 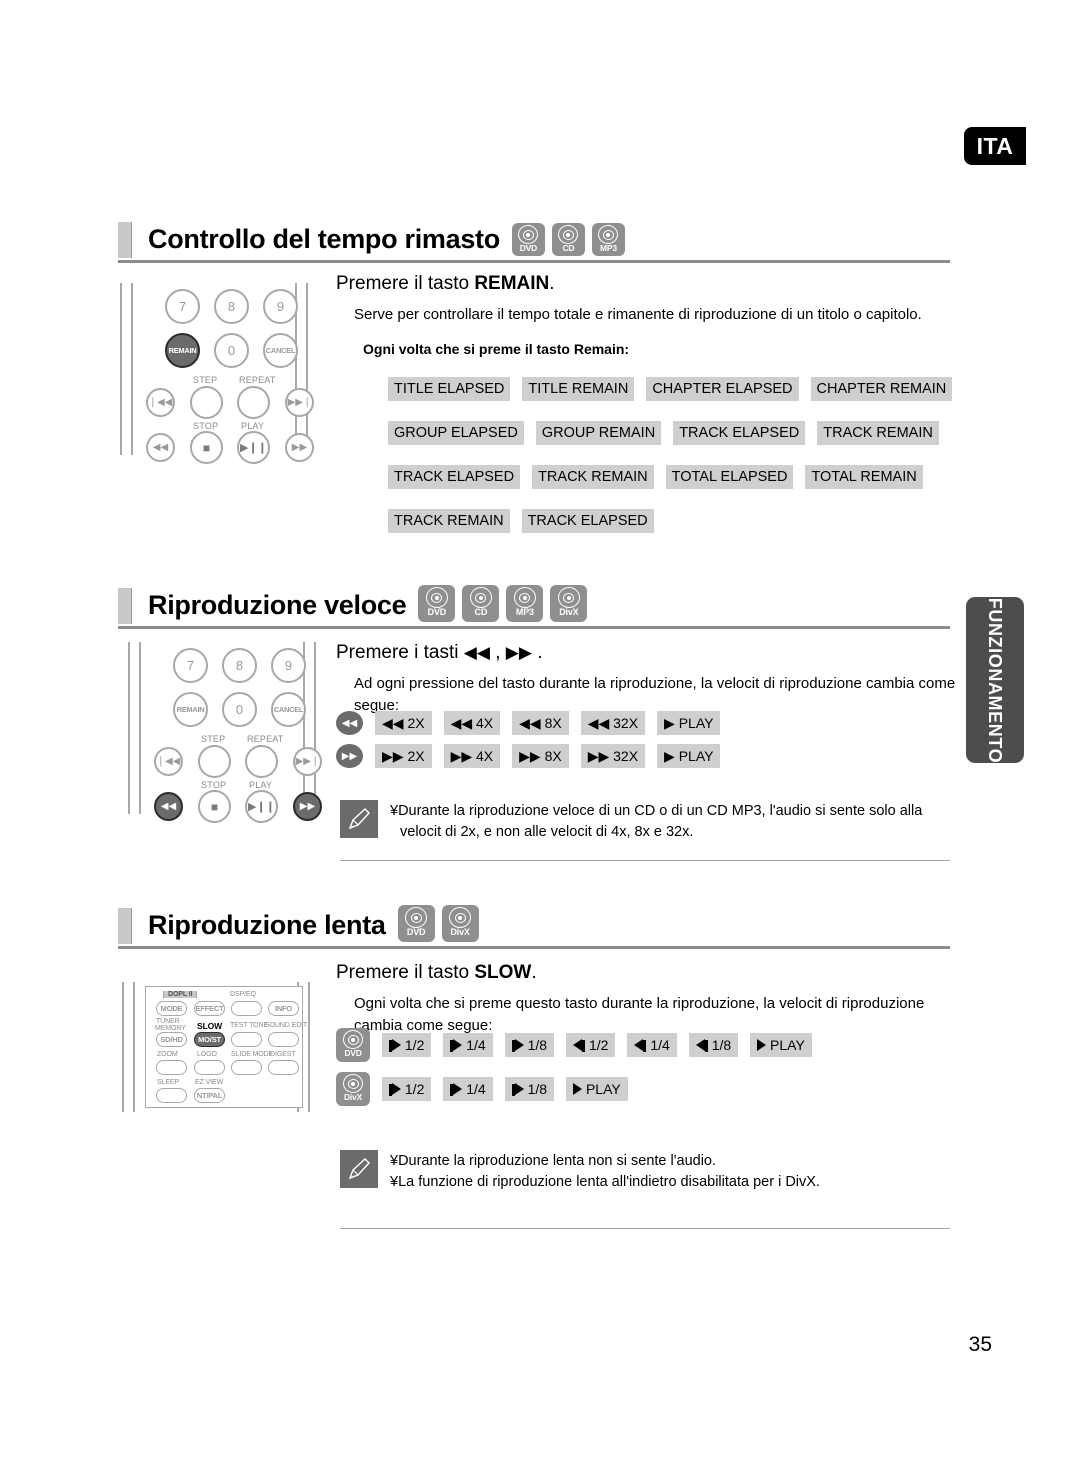 What do you see at coordinates (534, 921) in the screenshot?
I see `section-header: Riproduzione lenta DVD DivX` at bounding box center [534, 921].